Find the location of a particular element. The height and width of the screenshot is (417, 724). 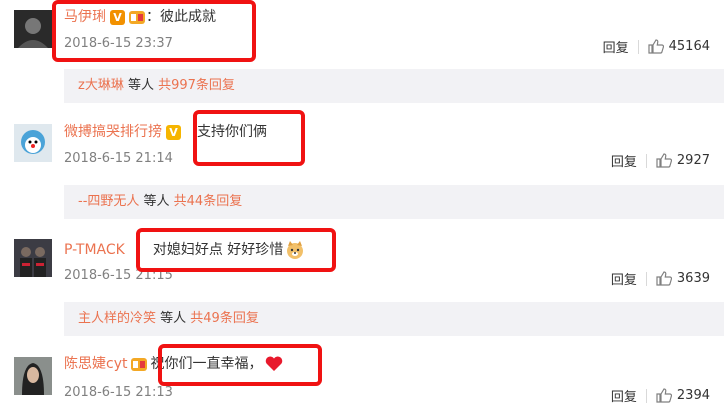

reply-user-link: z大琳琳 is located at coordinates (101, 85).